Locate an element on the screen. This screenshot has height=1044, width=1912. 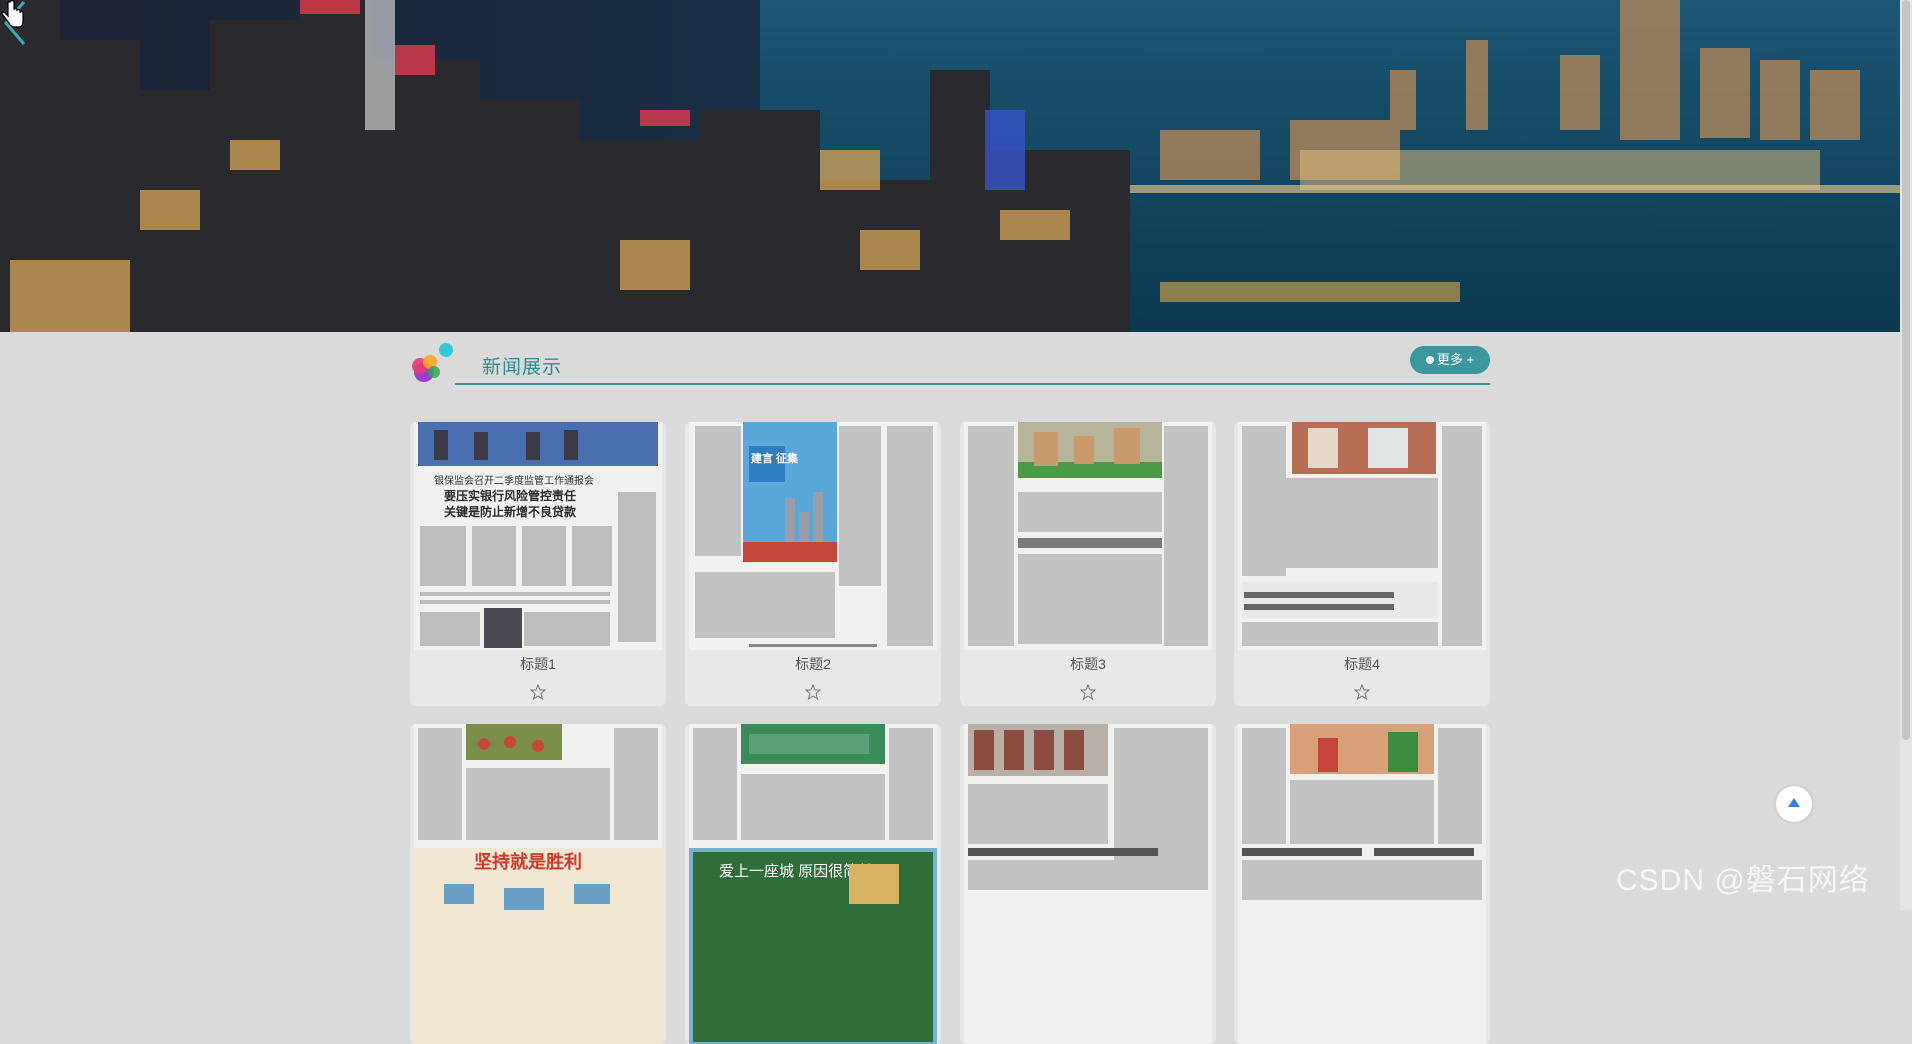
scrollbar-thumb is located at coordinates (1906, 370).